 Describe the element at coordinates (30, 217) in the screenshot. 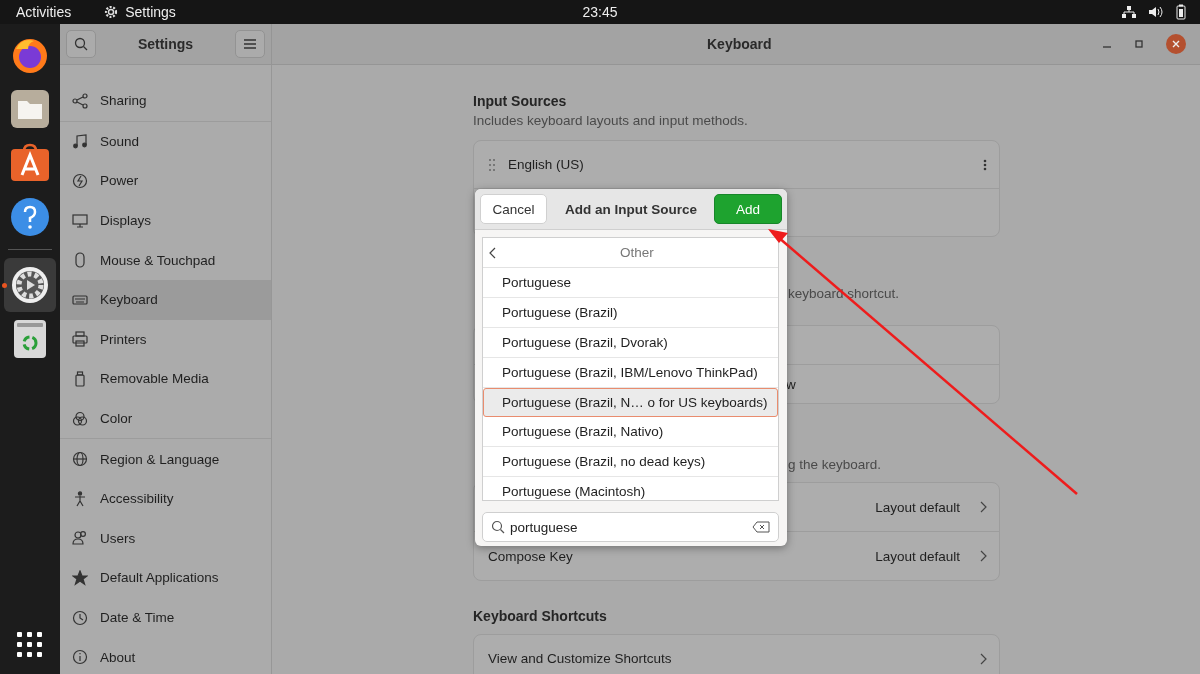

I see `help-icon` at that location.